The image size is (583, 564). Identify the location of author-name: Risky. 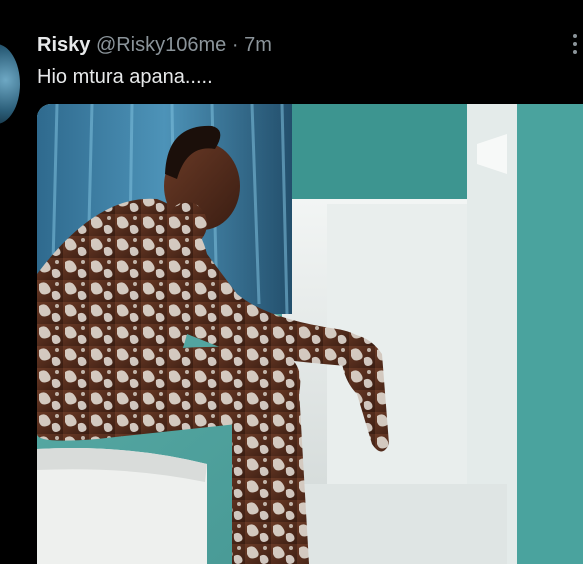
(63, 45).